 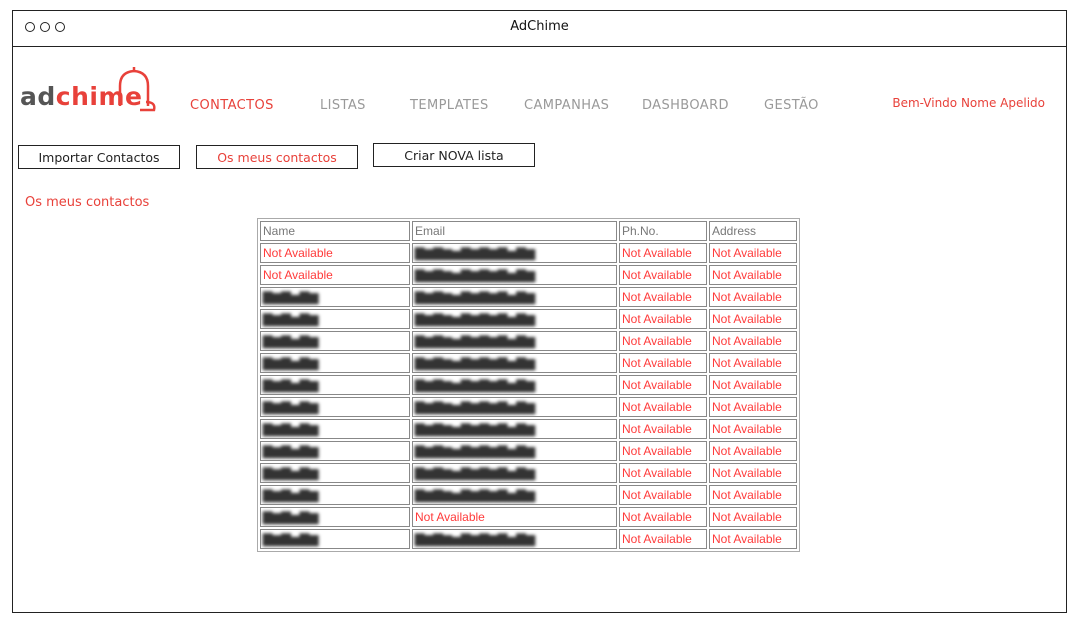 I want to click on logo-text-ad: ad, so click(x=38, y=96).